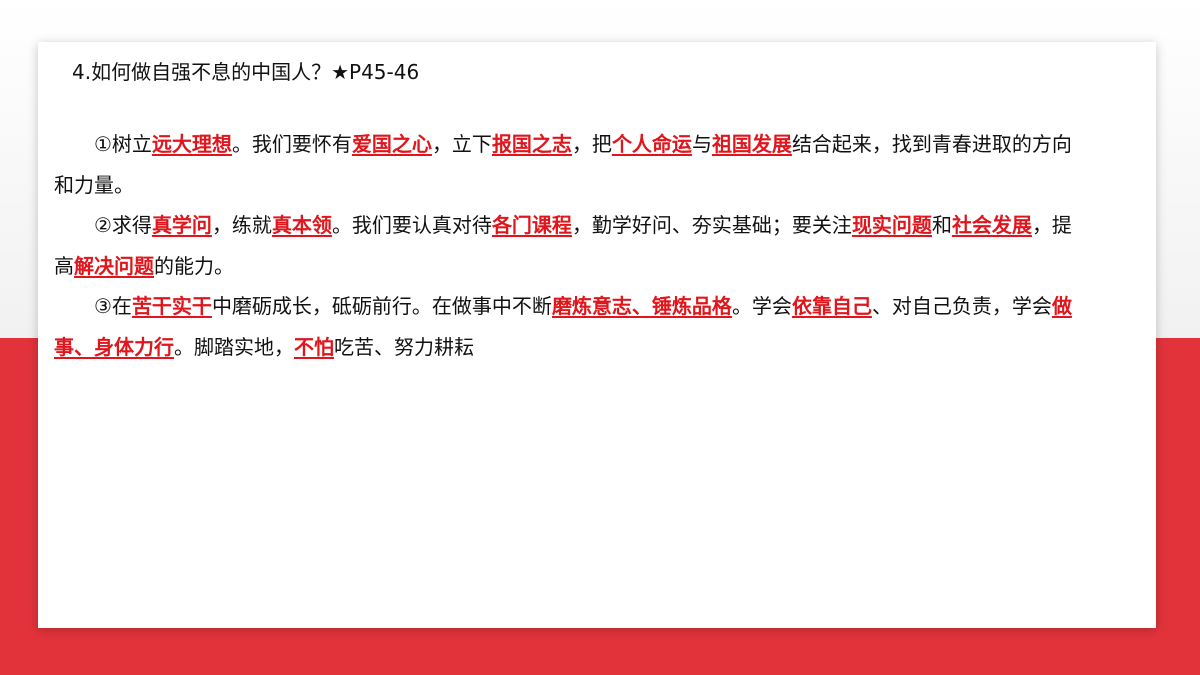 The width and height of the screenshot is (1200, 675). Describe the element at coordinates (314, 346) in the screenshot. I see `key-term: 不怕` at that location.